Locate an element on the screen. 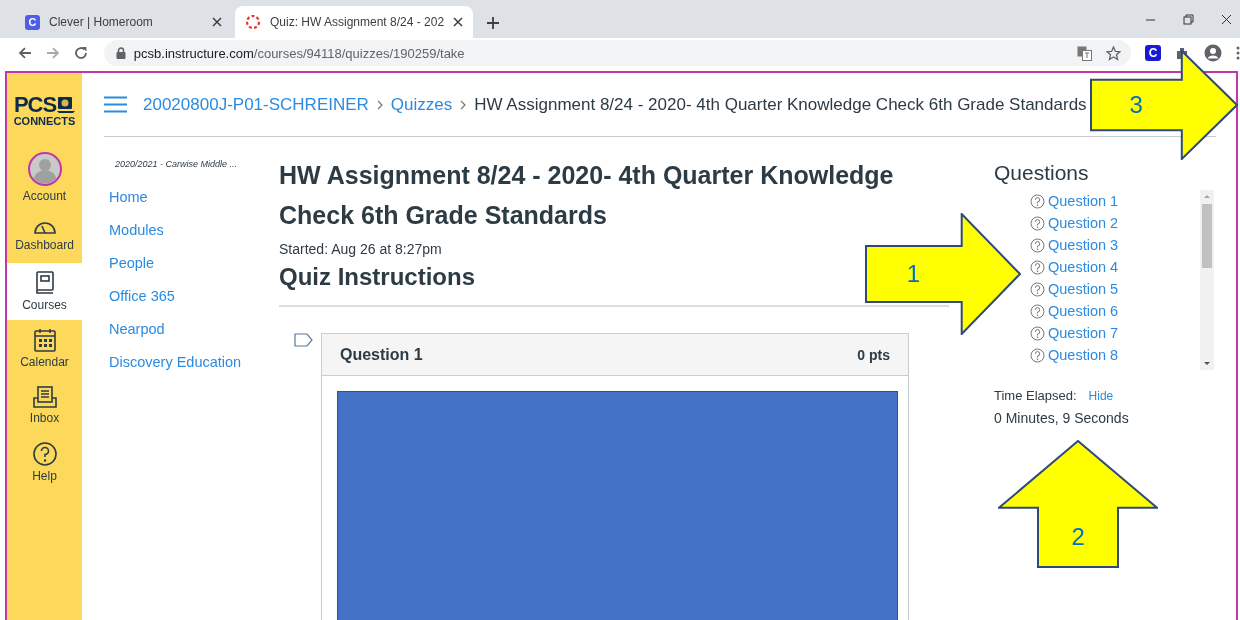  reload-icon is located at coordinates (80, 53).